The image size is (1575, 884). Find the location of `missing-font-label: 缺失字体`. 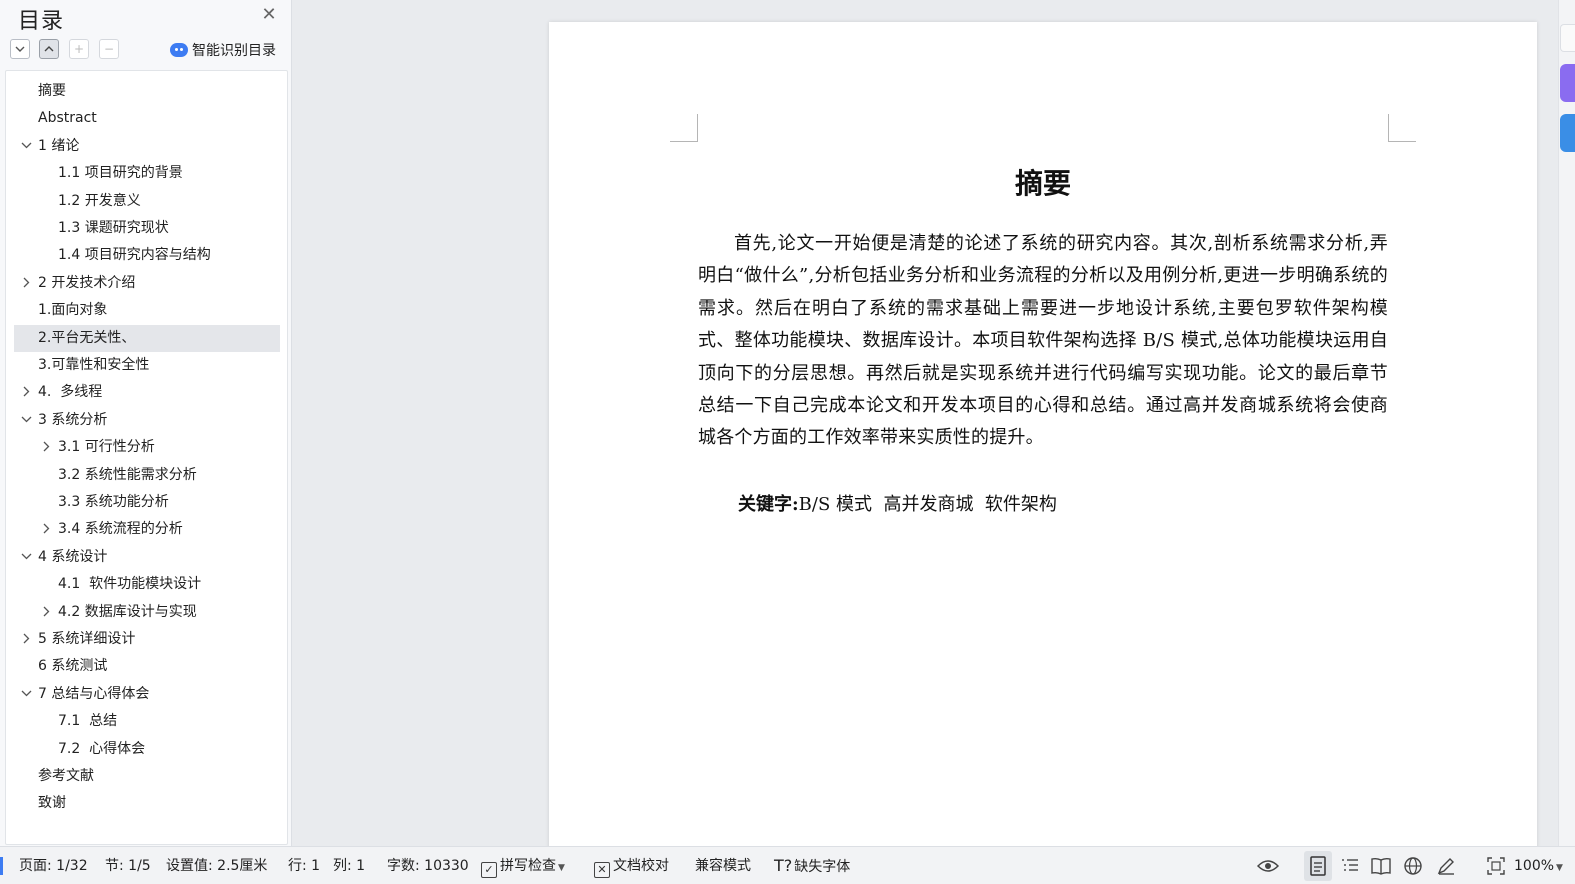

missing-font-label: 缺失字体 is located at coordinates (822, 867).